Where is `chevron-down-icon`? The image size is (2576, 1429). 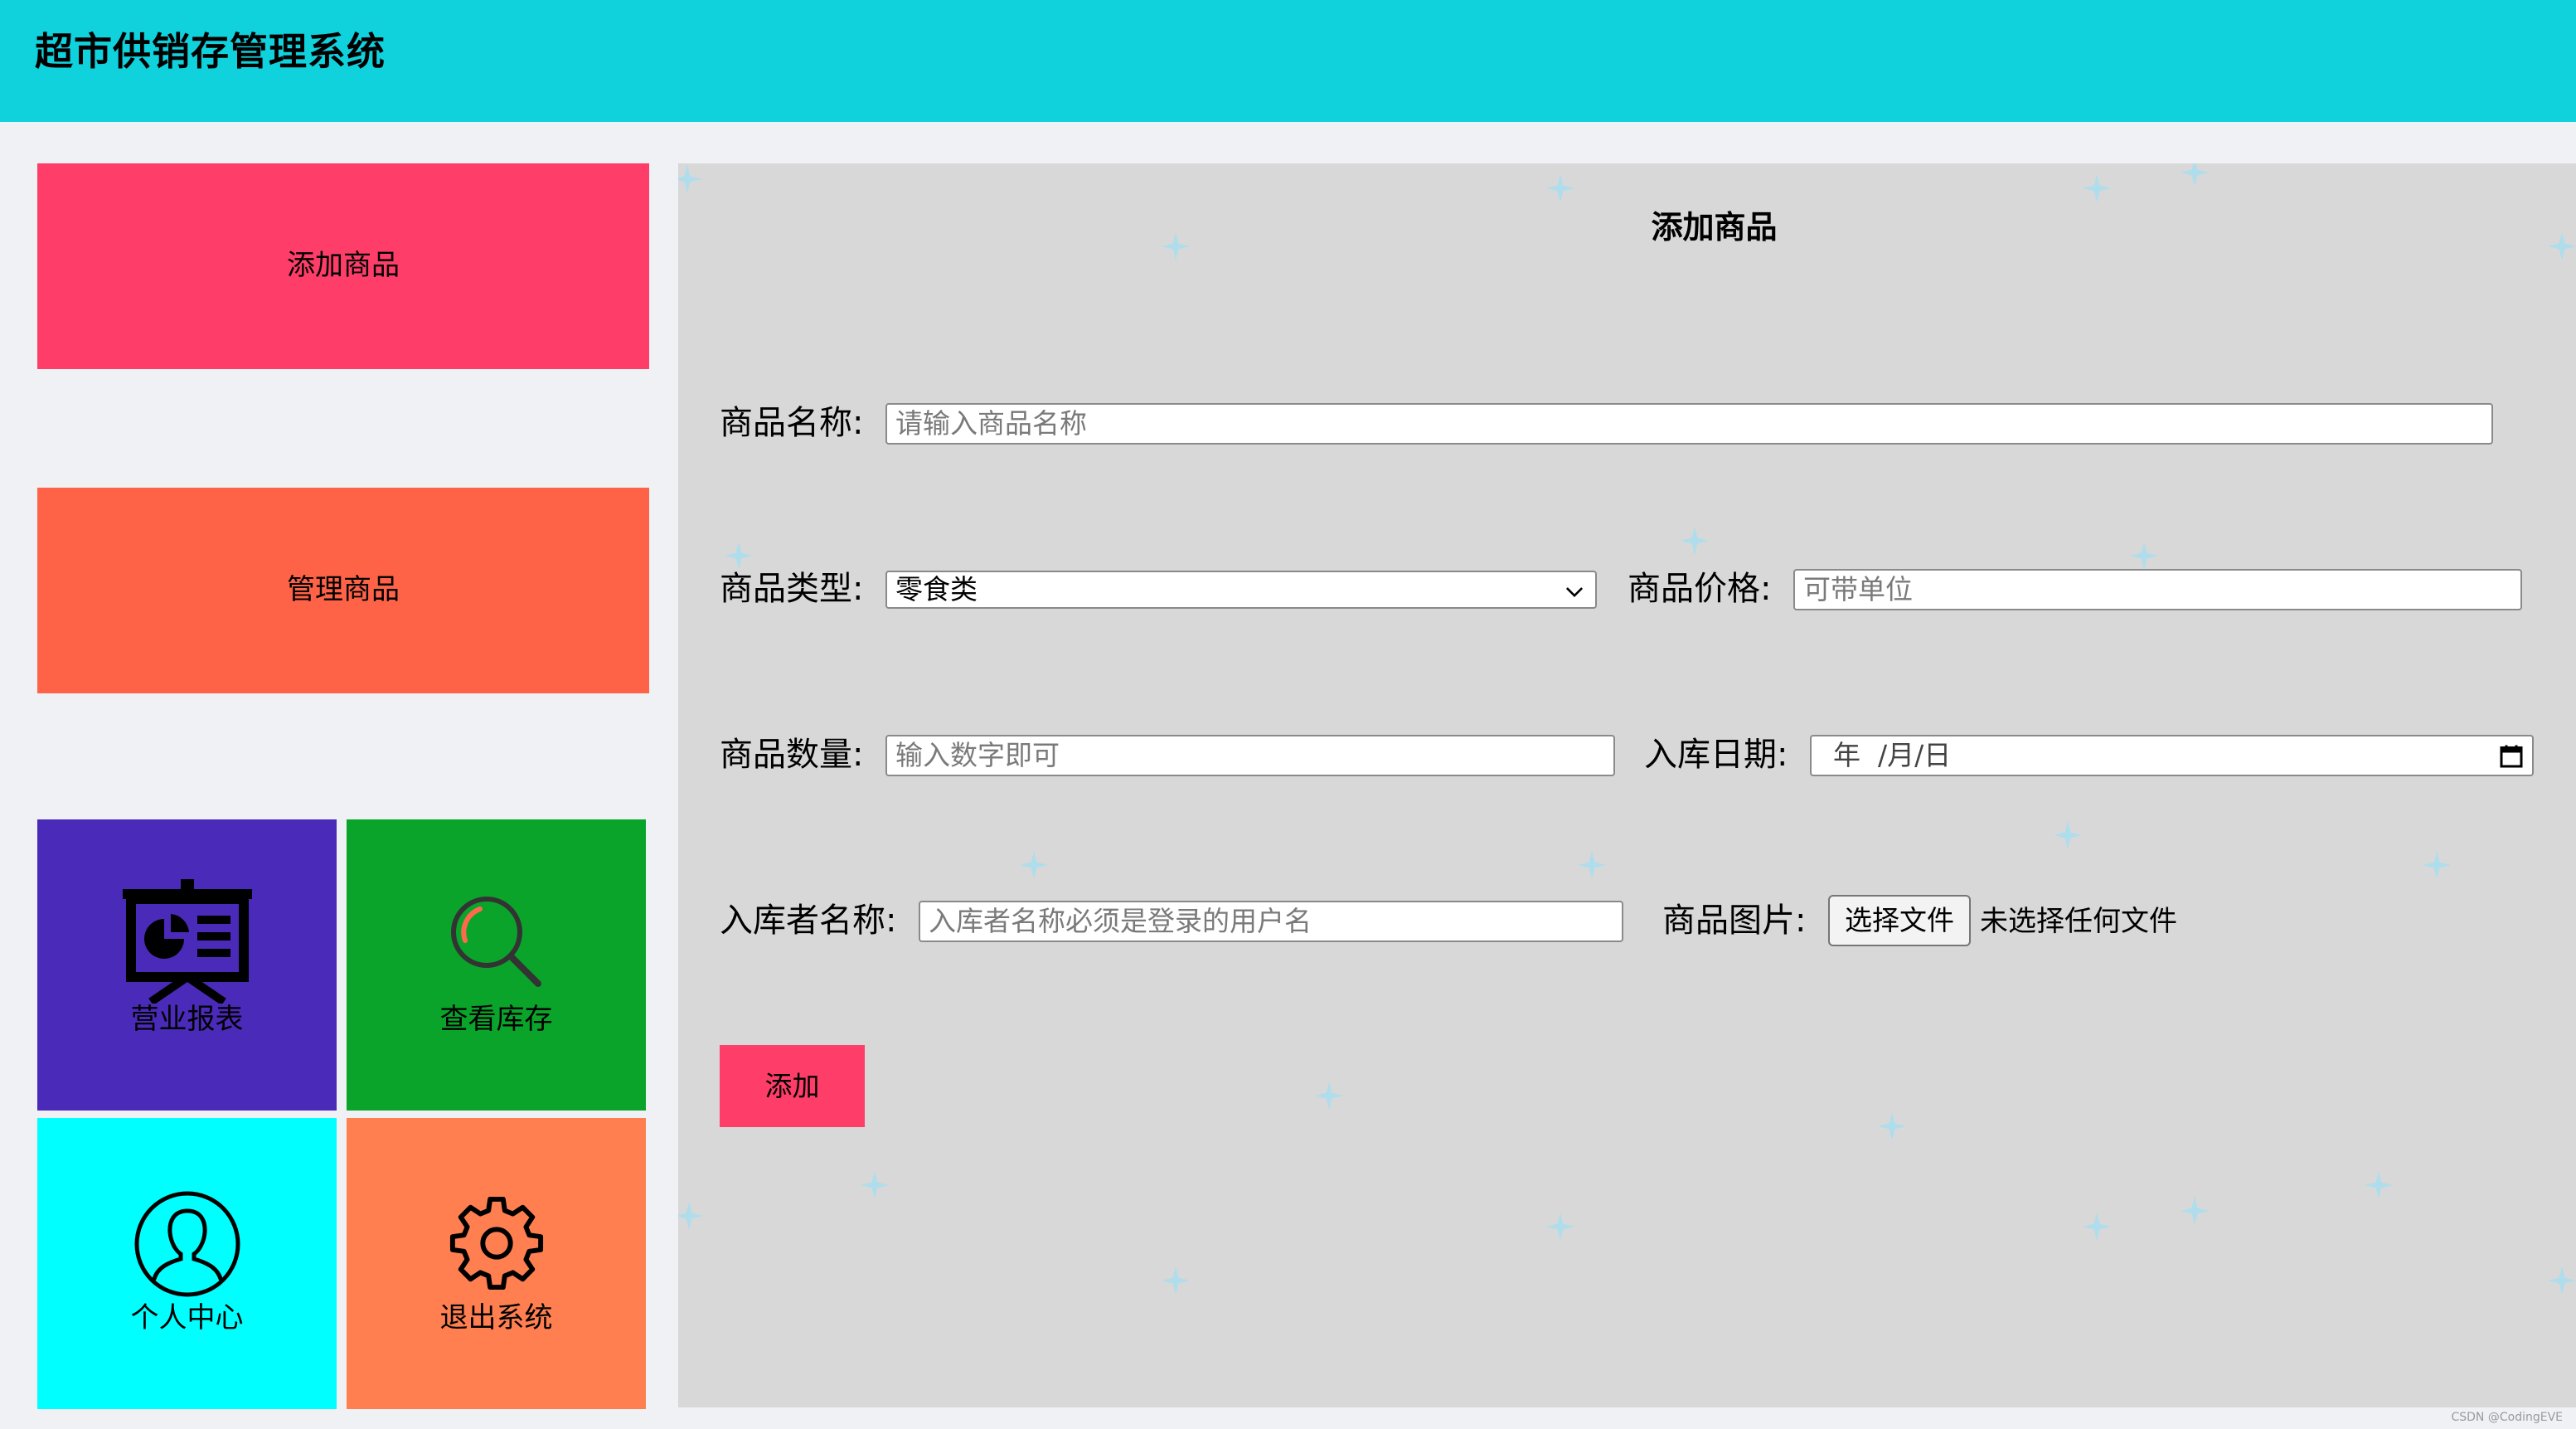
chevron-down-icon is located at coordinates (1574, 592).